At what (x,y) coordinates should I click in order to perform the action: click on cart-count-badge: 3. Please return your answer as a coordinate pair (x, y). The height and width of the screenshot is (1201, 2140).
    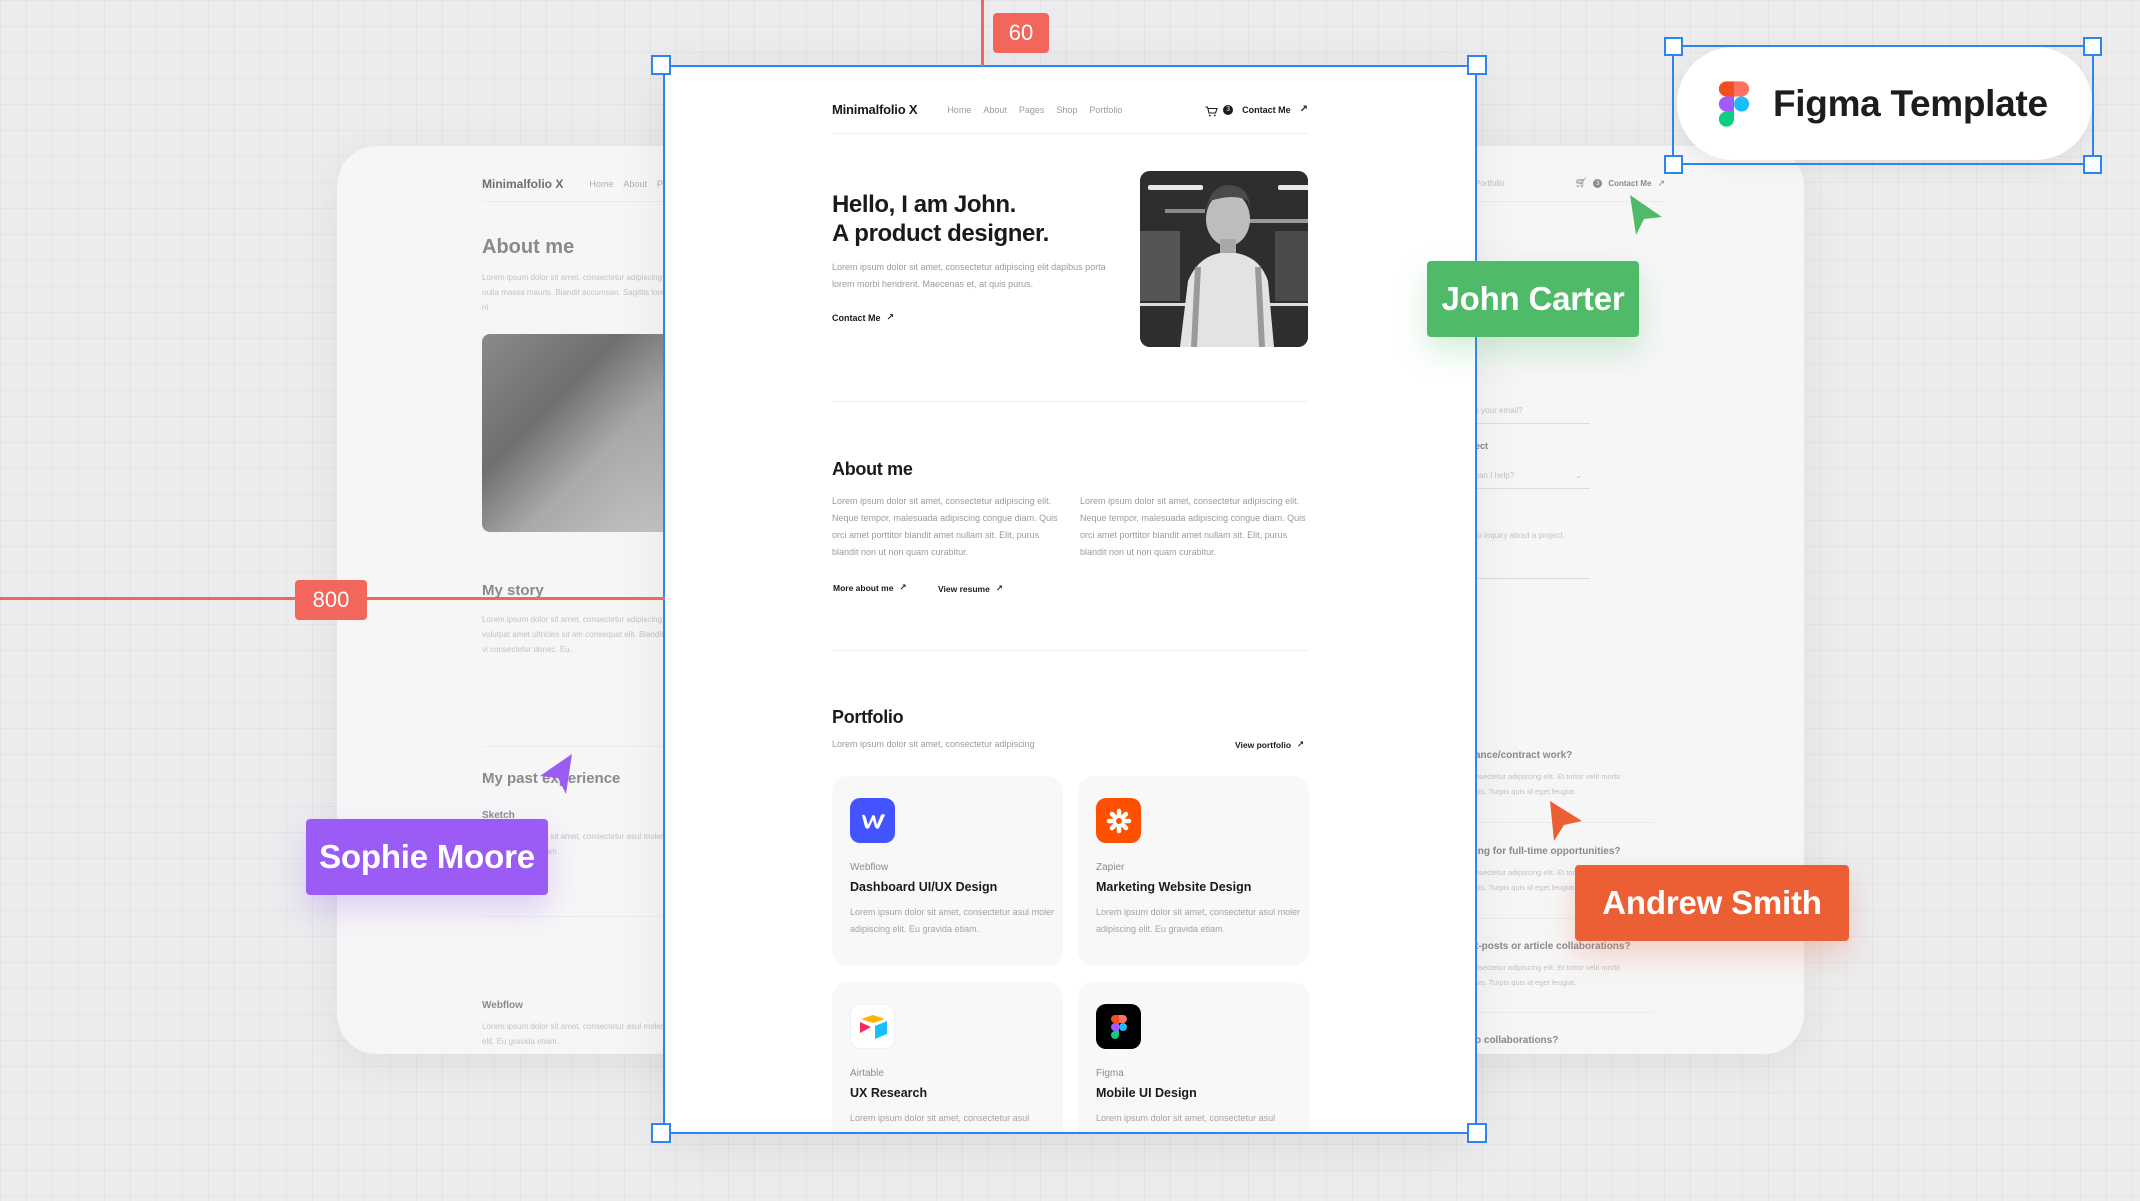
    Looking at the image, I should click on (1228, 109).